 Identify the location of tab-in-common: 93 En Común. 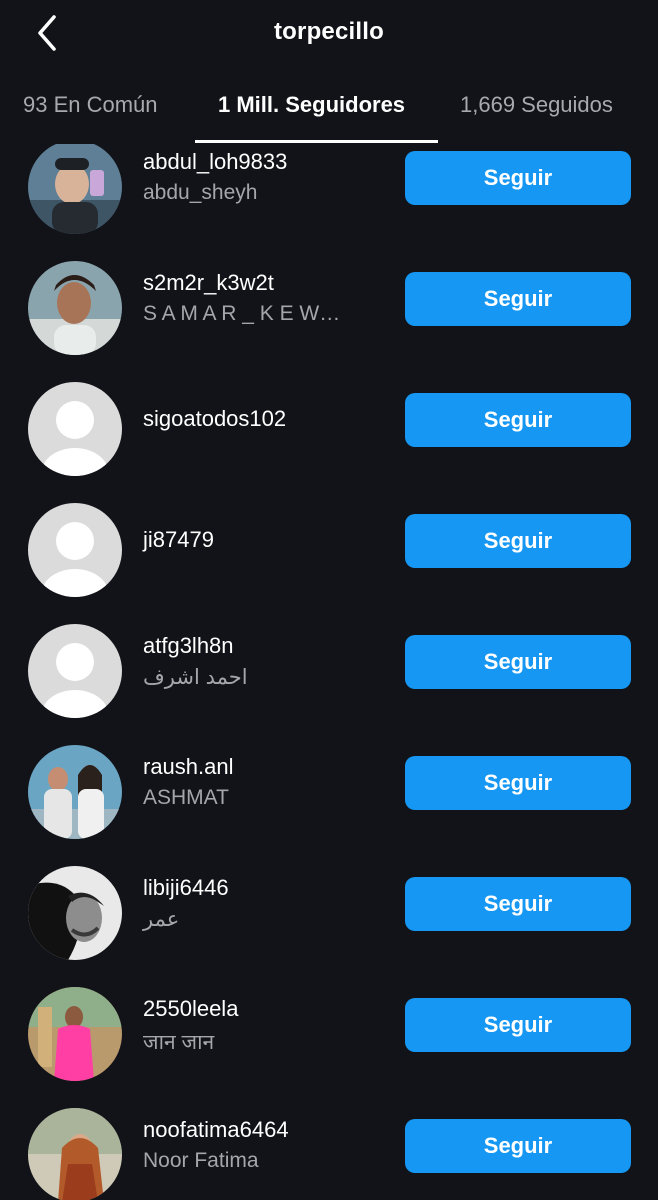
(90, 105).